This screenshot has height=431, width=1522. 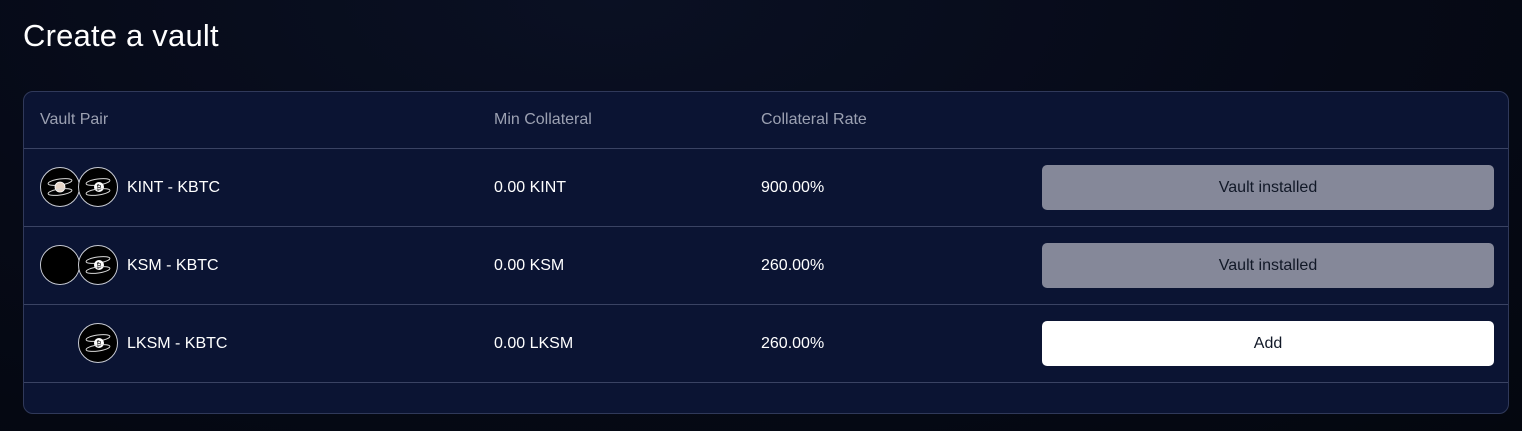 I want to click on min-collateral-value: 0.00 KSM, so click(x=529, y=265).